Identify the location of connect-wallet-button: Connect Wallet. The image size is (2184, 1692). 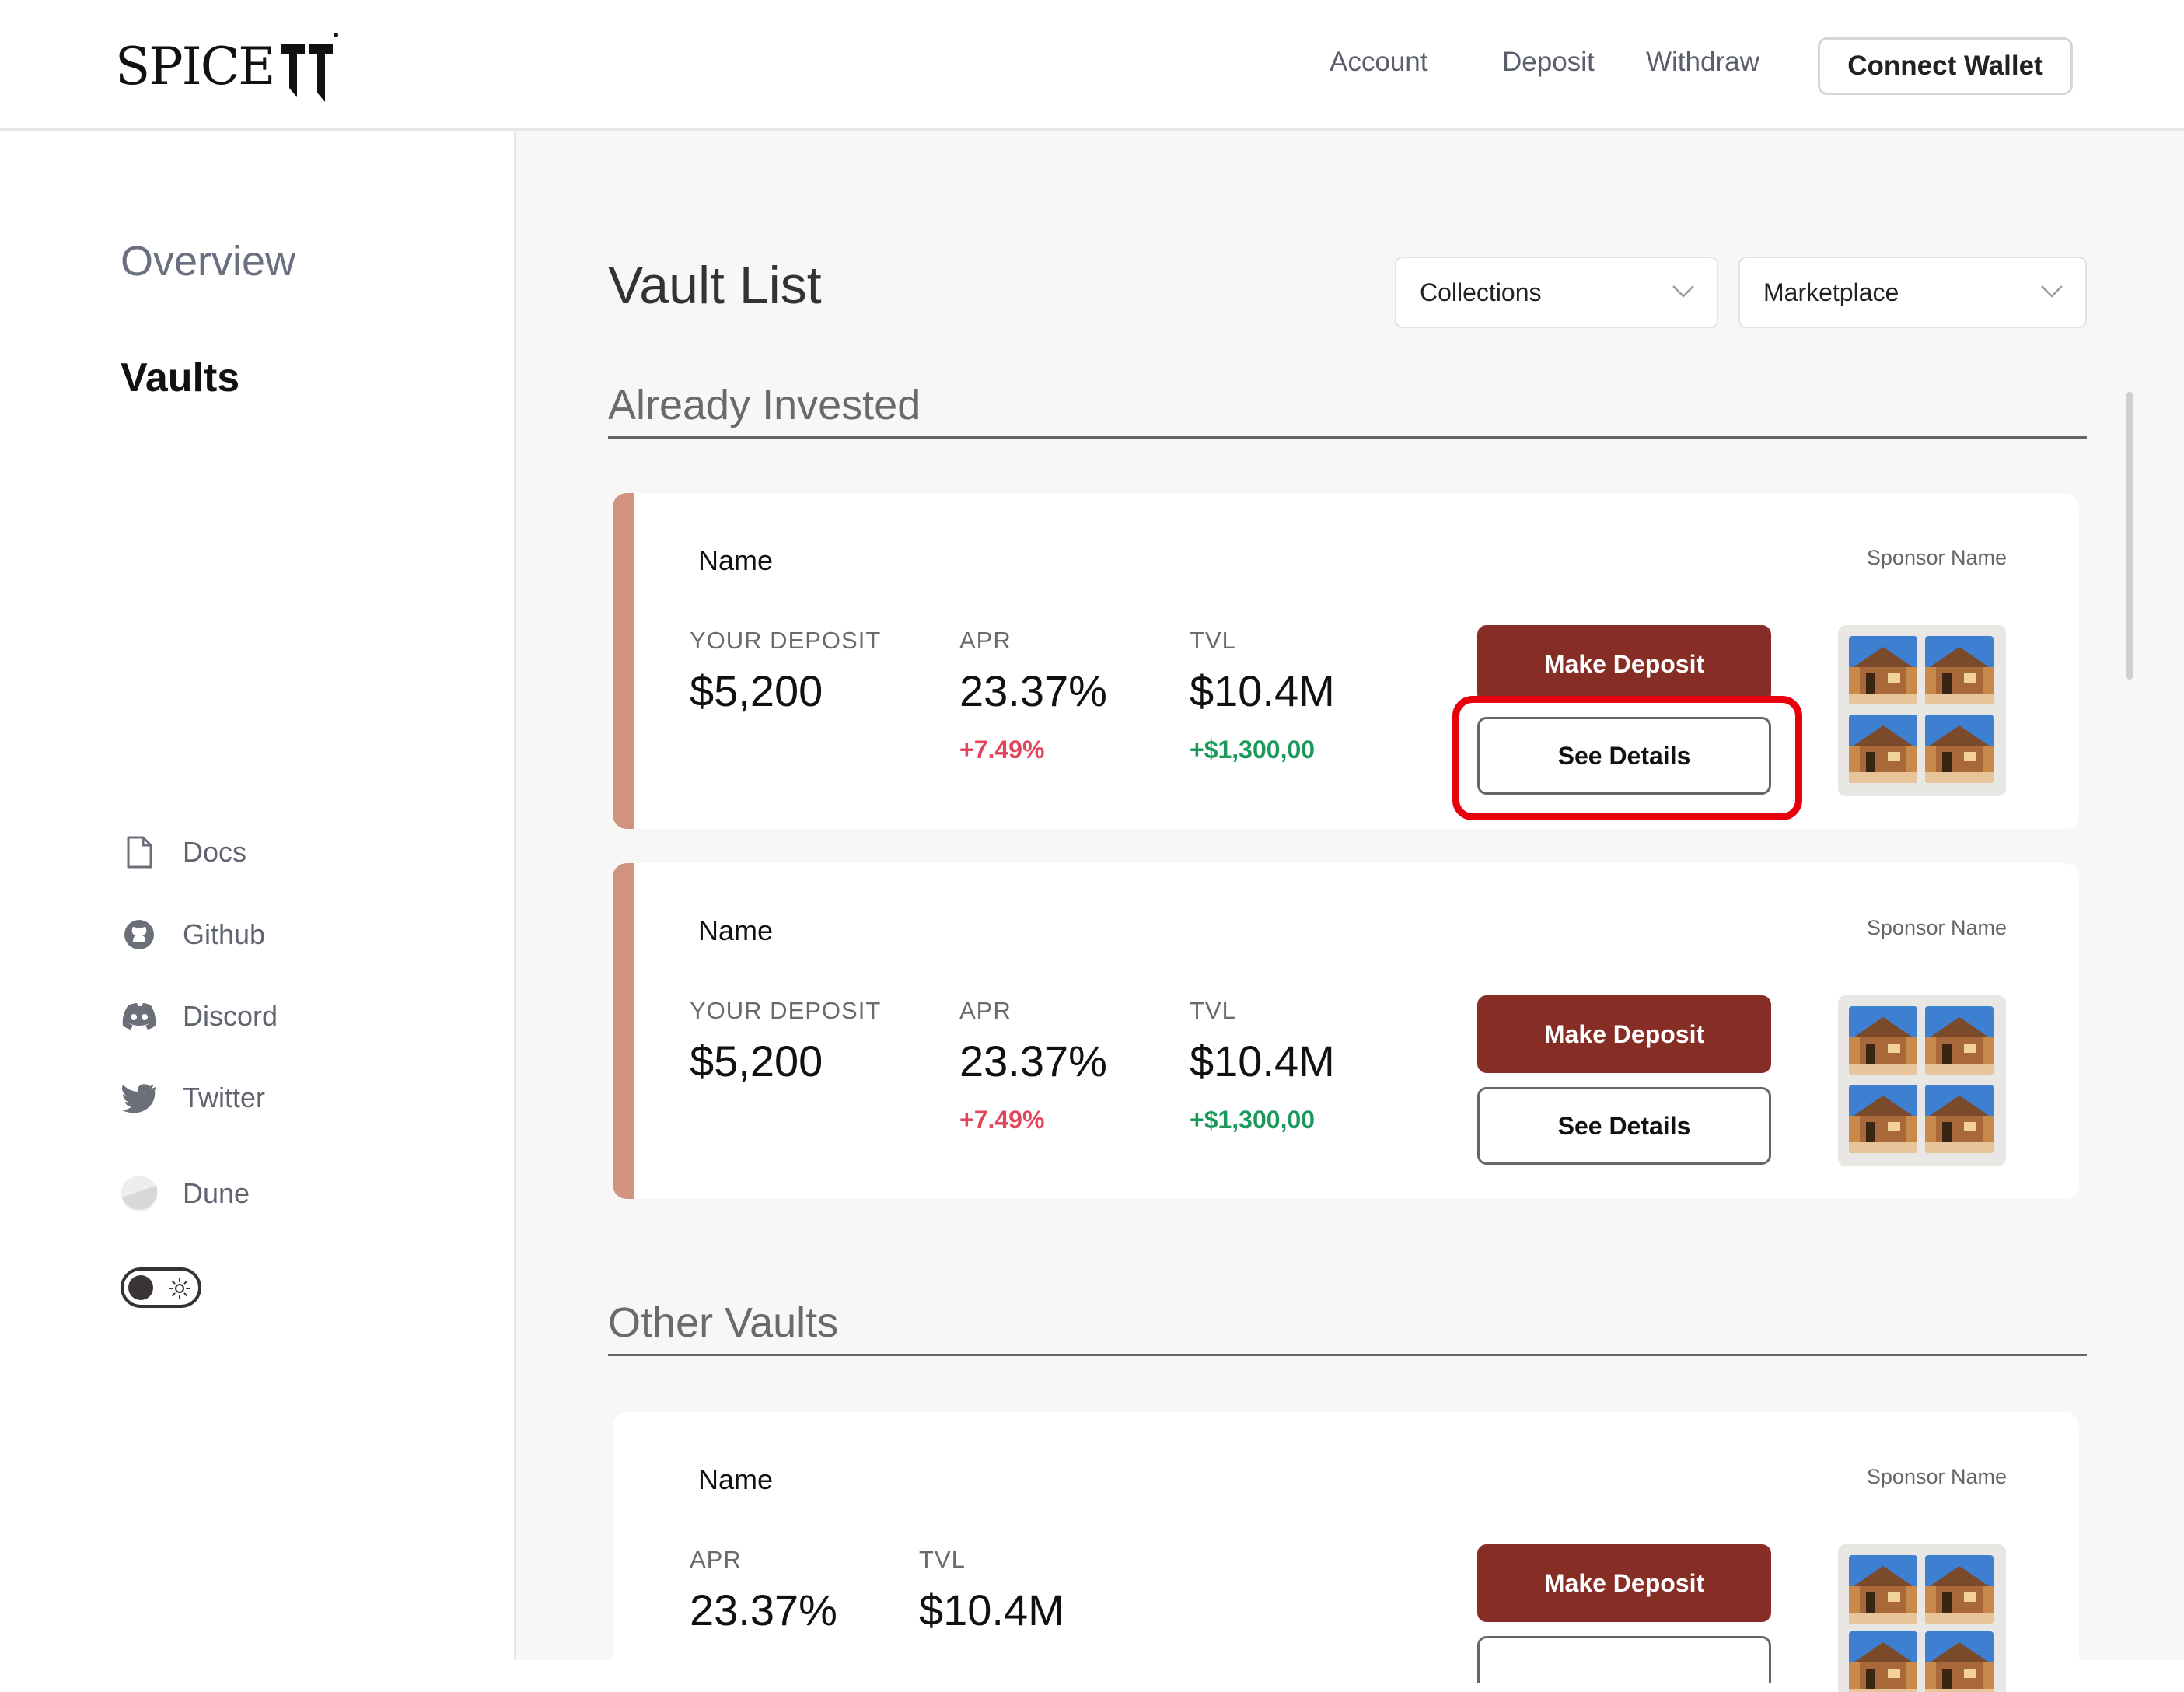
(1945, 66).